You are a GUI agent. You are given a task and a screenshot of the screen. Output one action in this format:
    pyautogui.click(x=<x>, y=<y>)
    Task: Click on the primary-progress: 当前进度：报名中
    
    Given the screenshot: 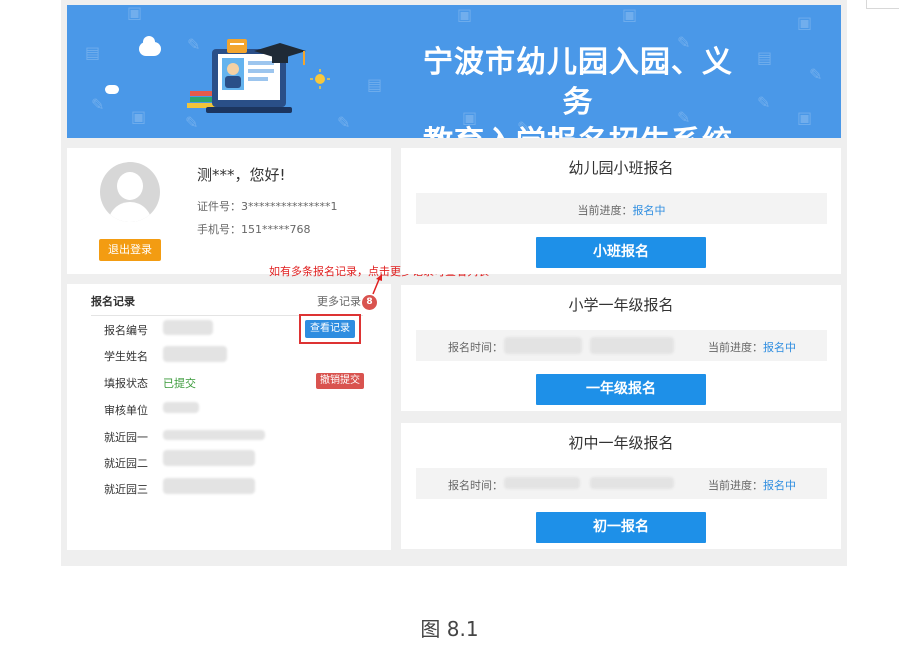 What is the action you would take?
    pyautogui.click(x=752, y=347)
    